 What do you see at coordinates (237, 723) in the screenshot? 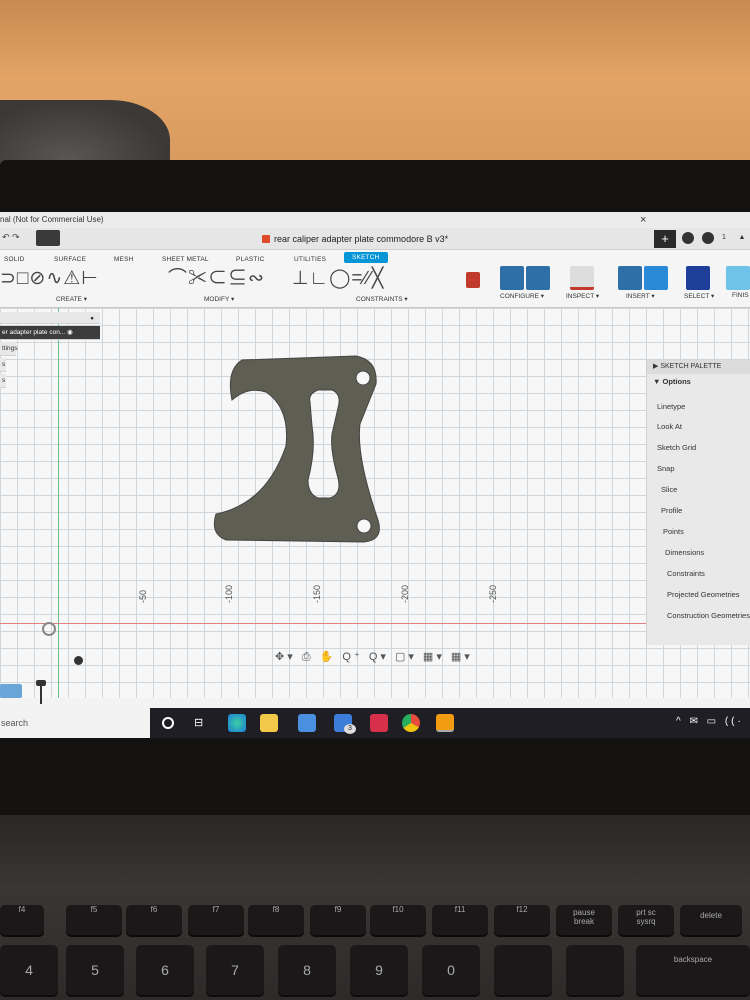
I see `edge-icon` at bounding box center [237, 723].